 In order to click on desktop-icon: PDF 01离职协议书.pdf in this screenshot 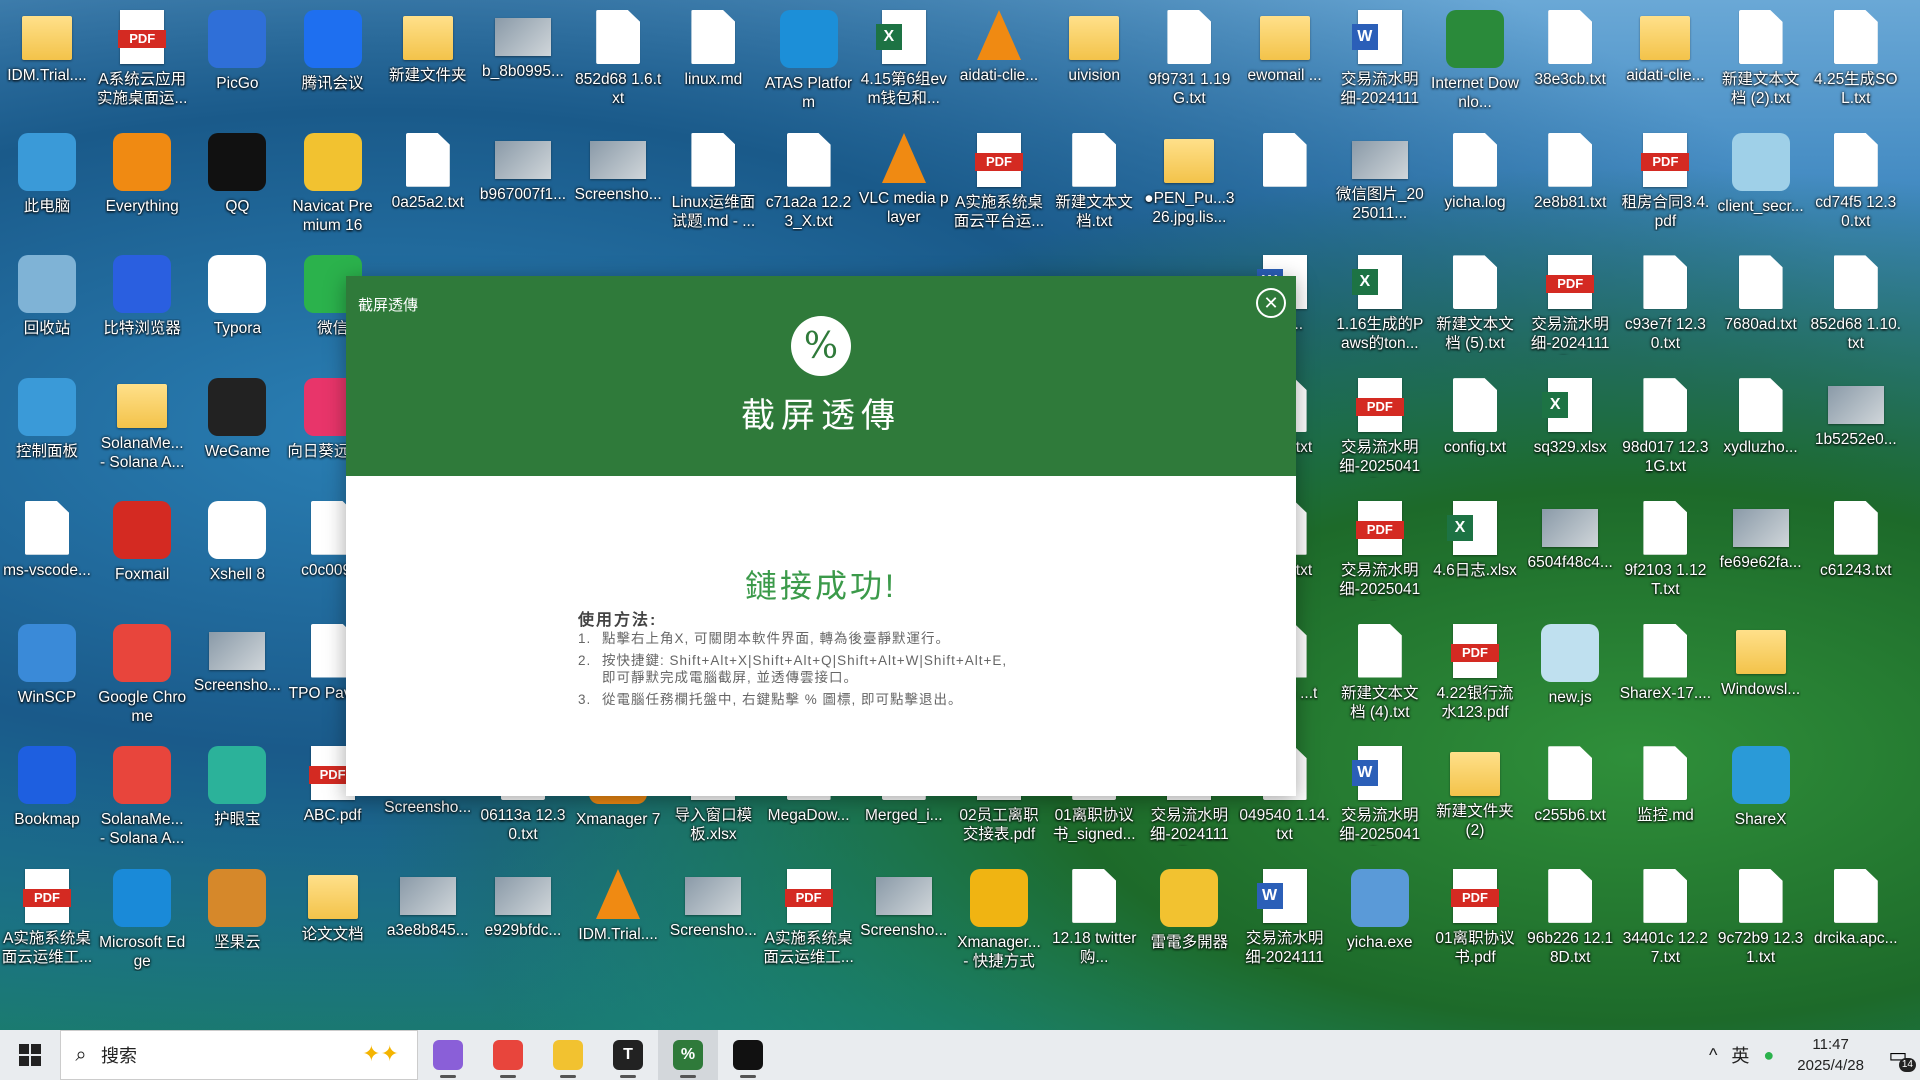, I will do `click(1475, 922)`.